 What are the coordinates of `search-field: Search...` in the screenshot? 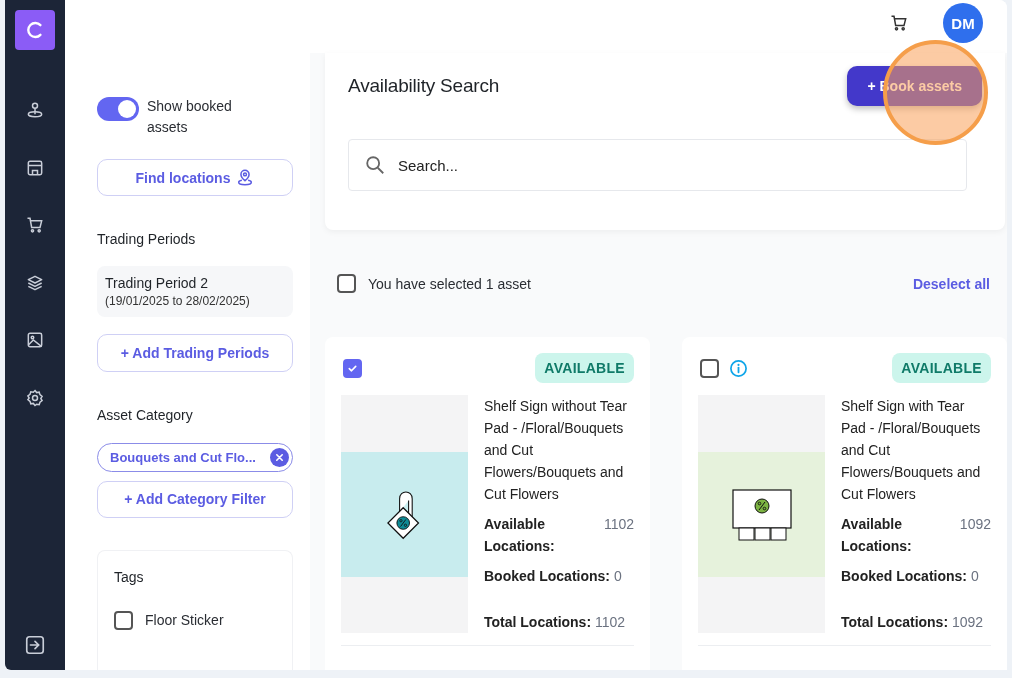 It's located at (657, 165).